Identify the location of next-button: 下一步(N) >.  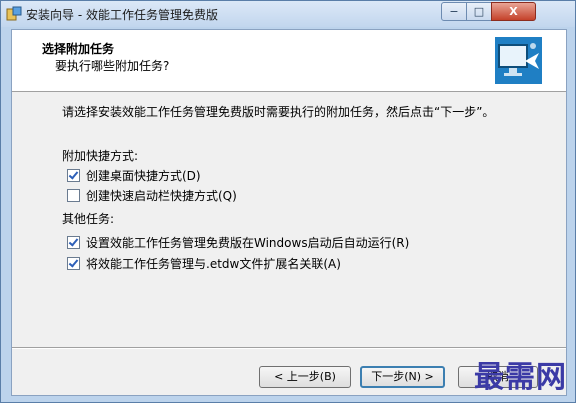
(402, 377).